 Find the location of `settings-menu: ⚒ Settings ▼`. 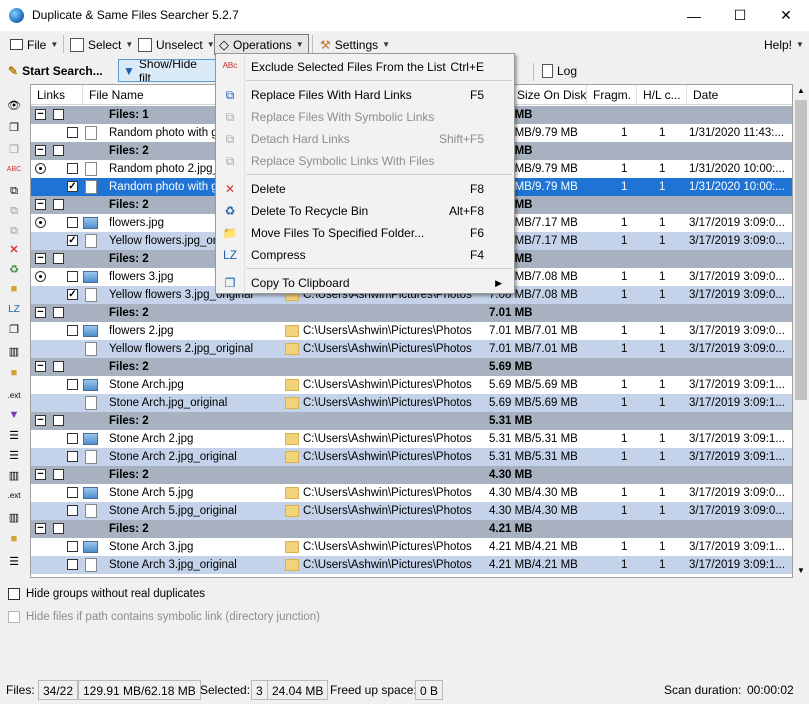

settings-menu: ⚒ Settings ▼ is located at coordinates (355, 44).